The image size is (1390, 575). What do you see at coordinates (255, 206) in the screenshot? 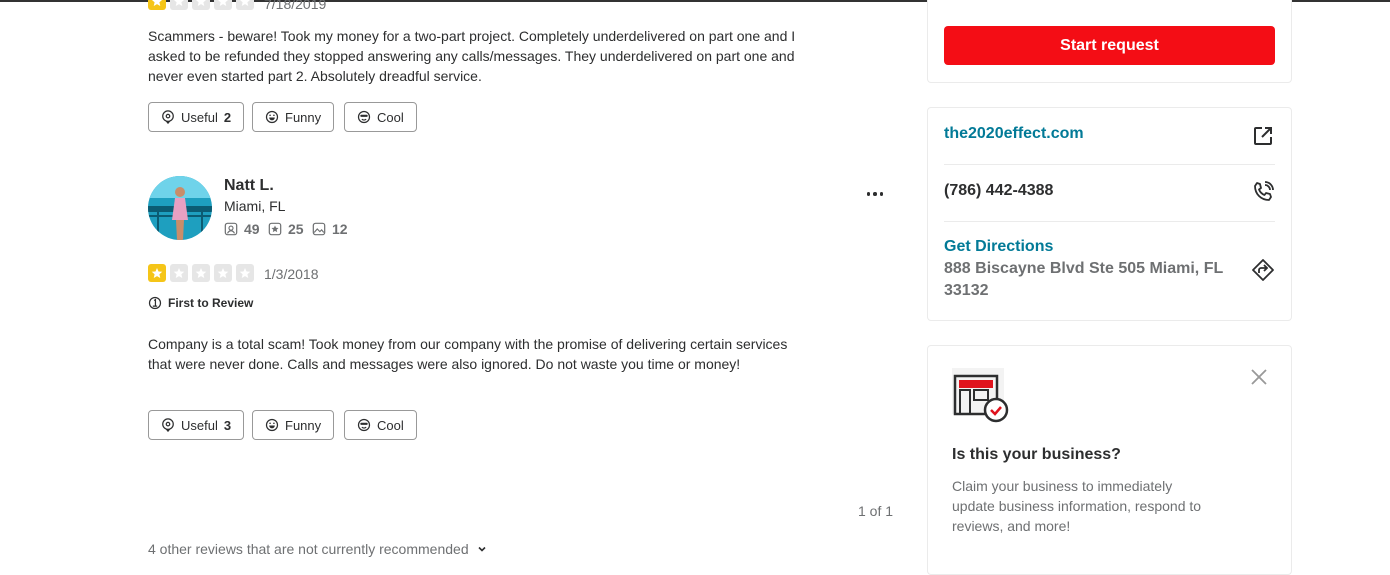
I see `user-location: Miami, FL` at bounding box center [255, 206].